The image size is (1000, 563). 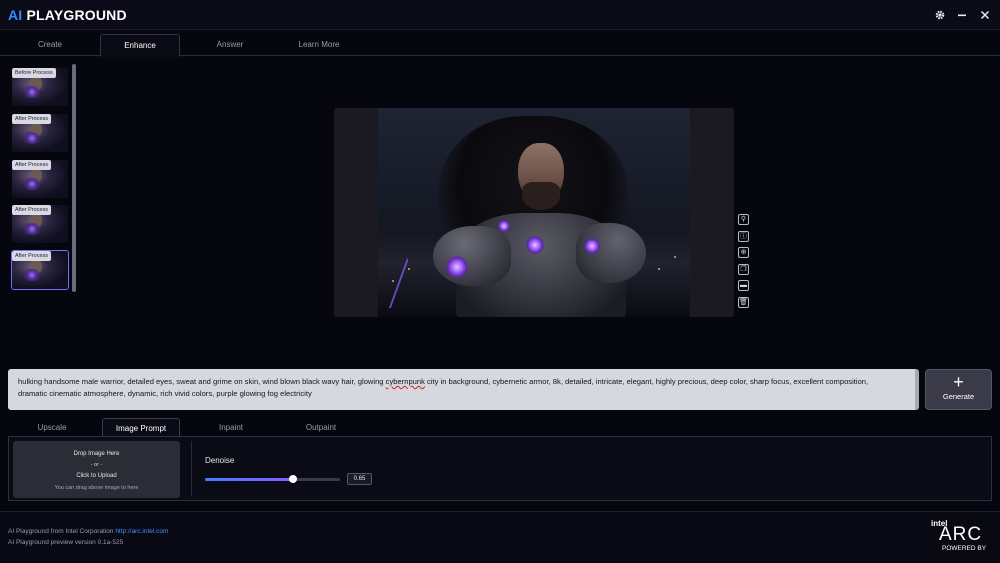 I want to click on drop-or: - or -, so click(x=96, y=465).